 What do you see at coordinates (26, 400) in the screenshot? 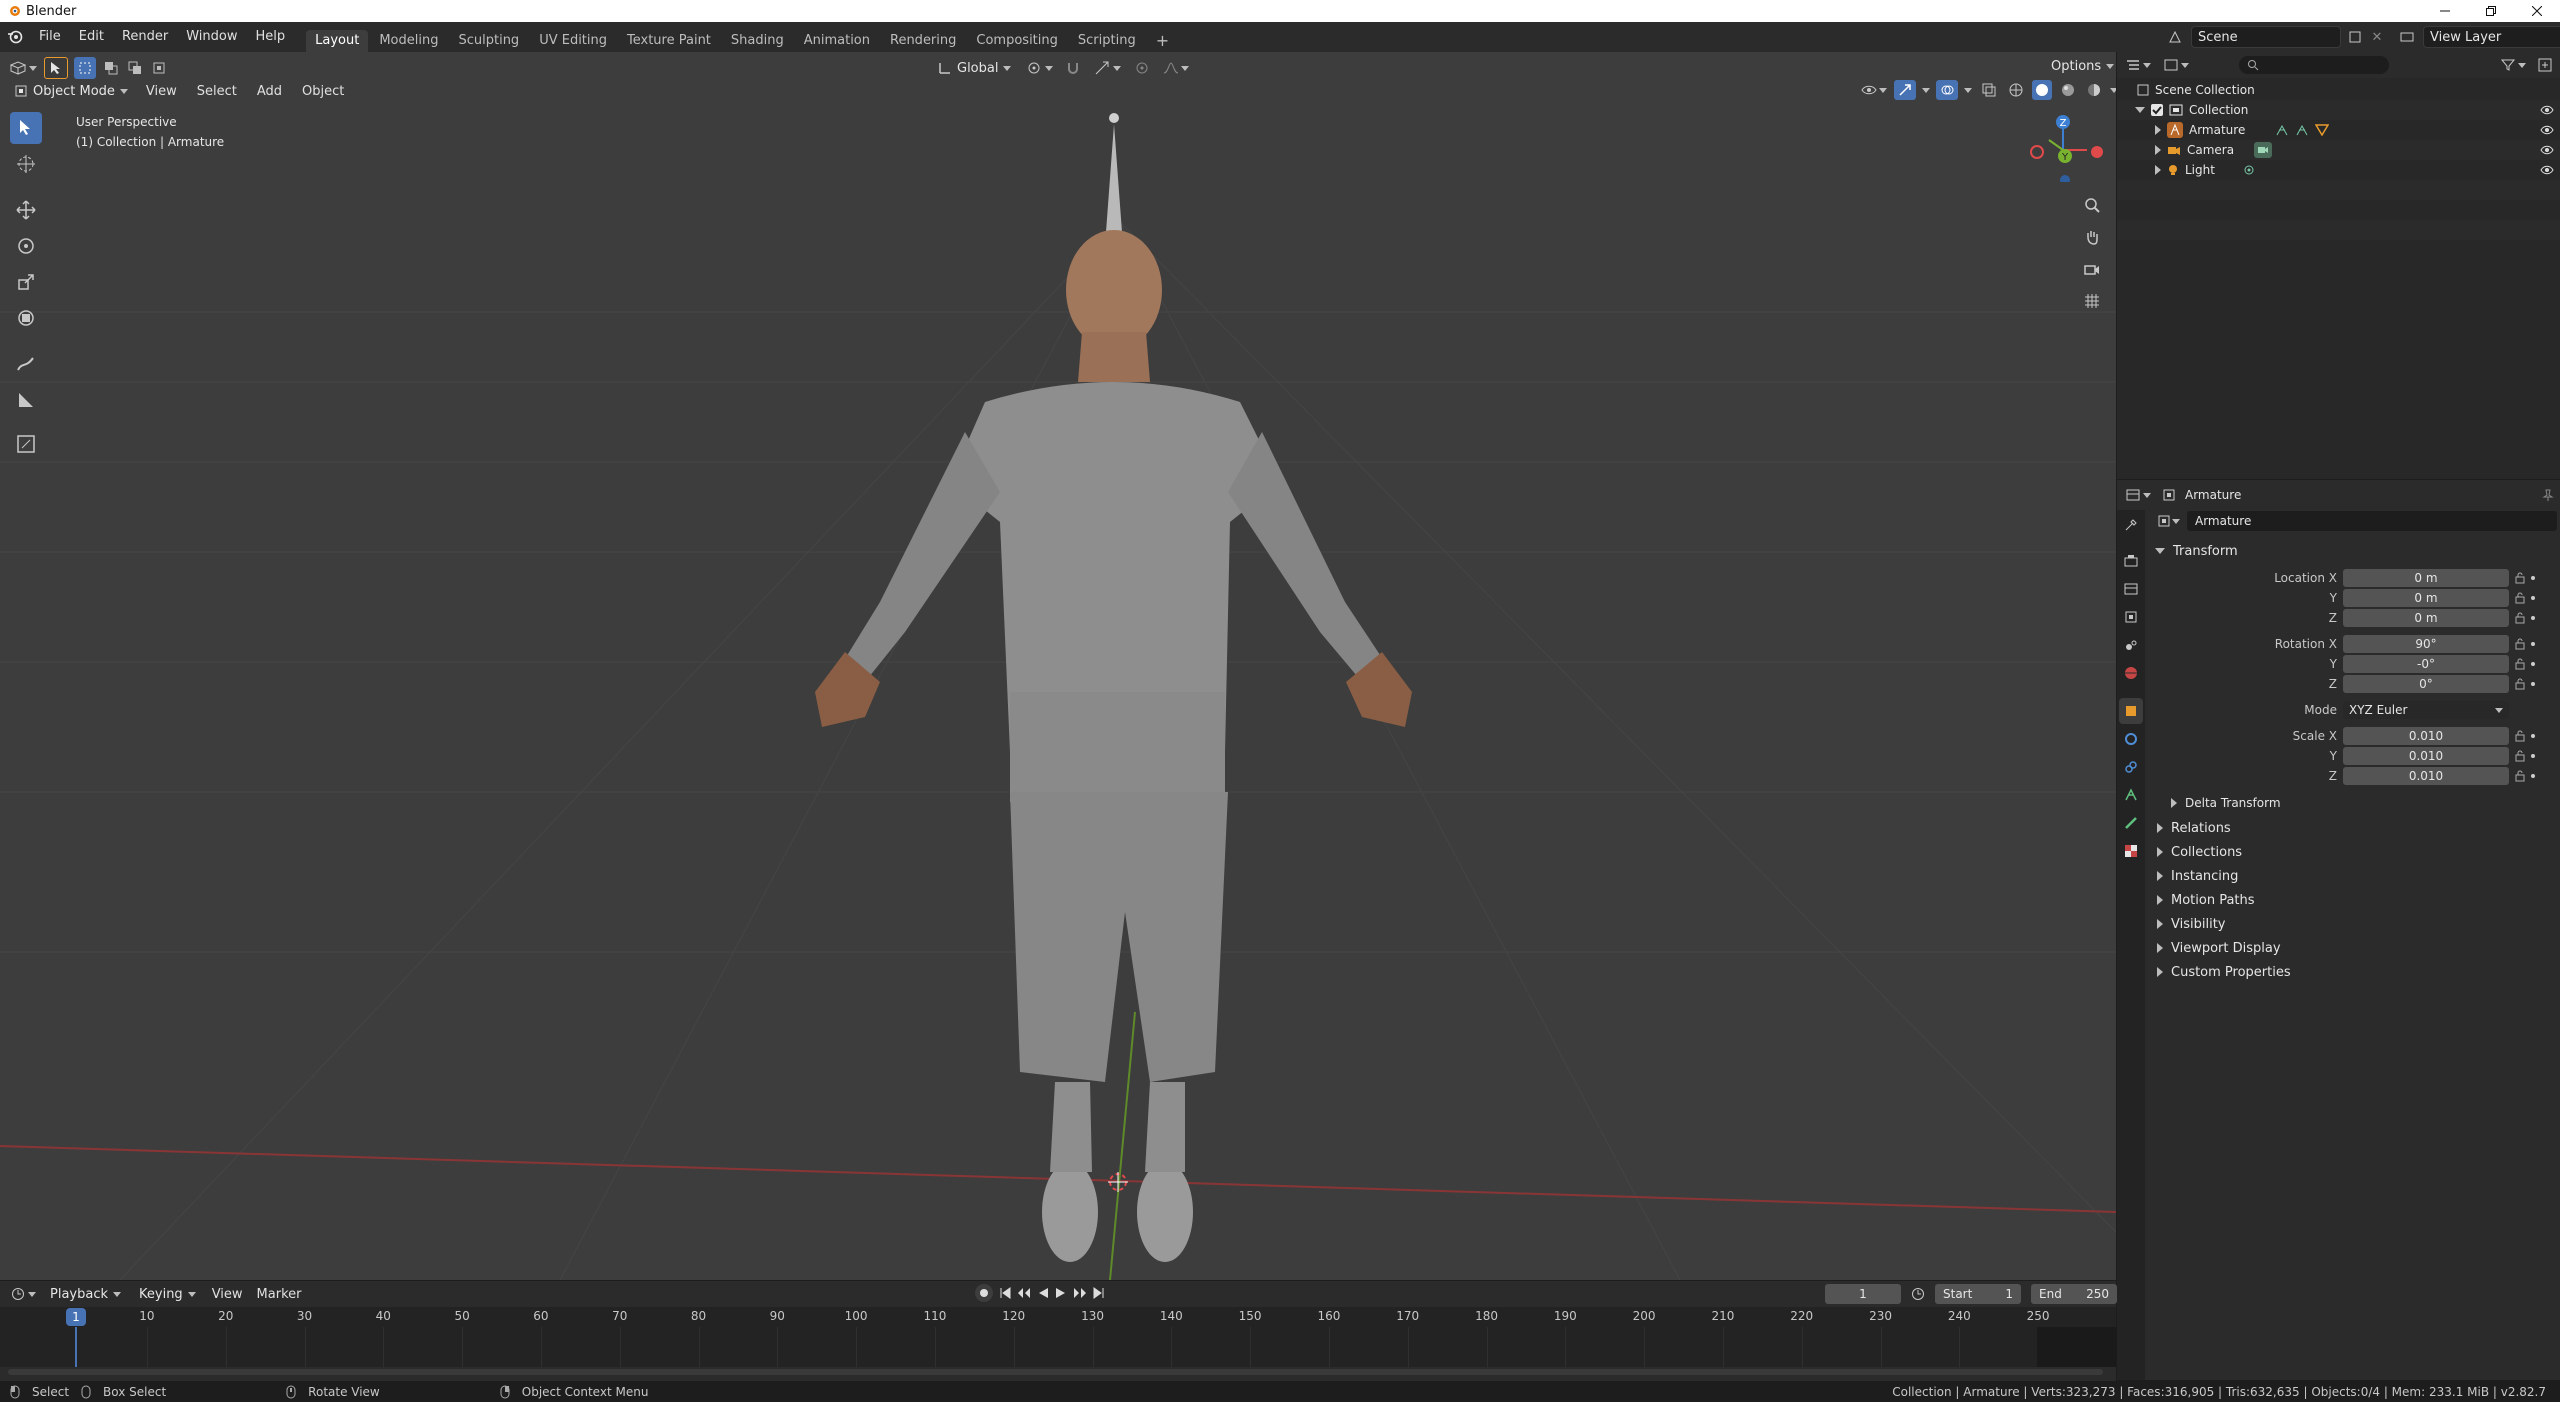
I see `measure-tool` at bounding box center [26, 400].